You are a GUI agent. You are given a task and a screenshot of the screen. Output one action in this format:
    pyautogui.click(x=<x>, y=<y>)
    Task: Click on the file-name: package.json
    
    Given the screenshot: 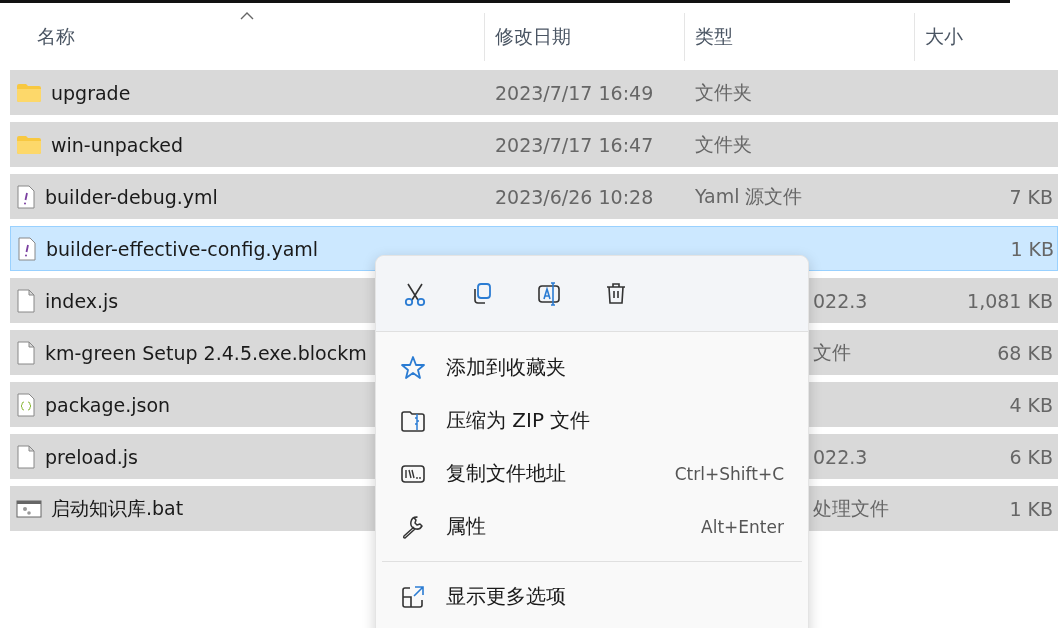 What is the action you would take?
    pyautogui.click(x=108, y=404)
    